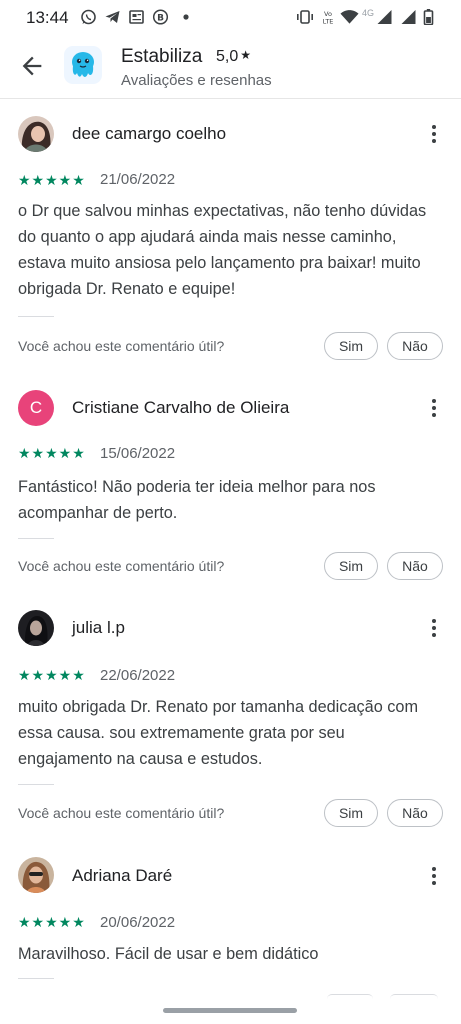 The image size is (461, 1024). Describe the element at coordinates (122, 875) in the screenshot. I see `reviewer-name: Adriana Daré` at that location.